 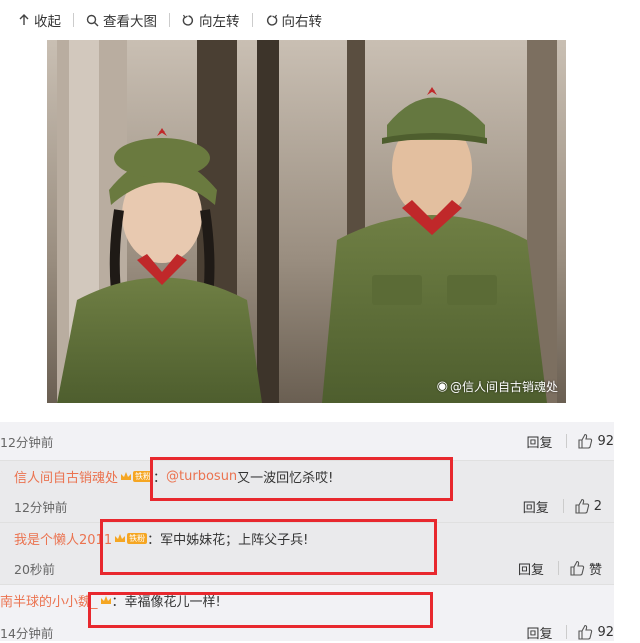 What do you see at coordinates (307, 613) in the screenshot?
I see `reply-item: 南半球的小小魏_ ： 幸福像花儿一样! 14分钟前 回复 92` at bounding box center [307, 613].